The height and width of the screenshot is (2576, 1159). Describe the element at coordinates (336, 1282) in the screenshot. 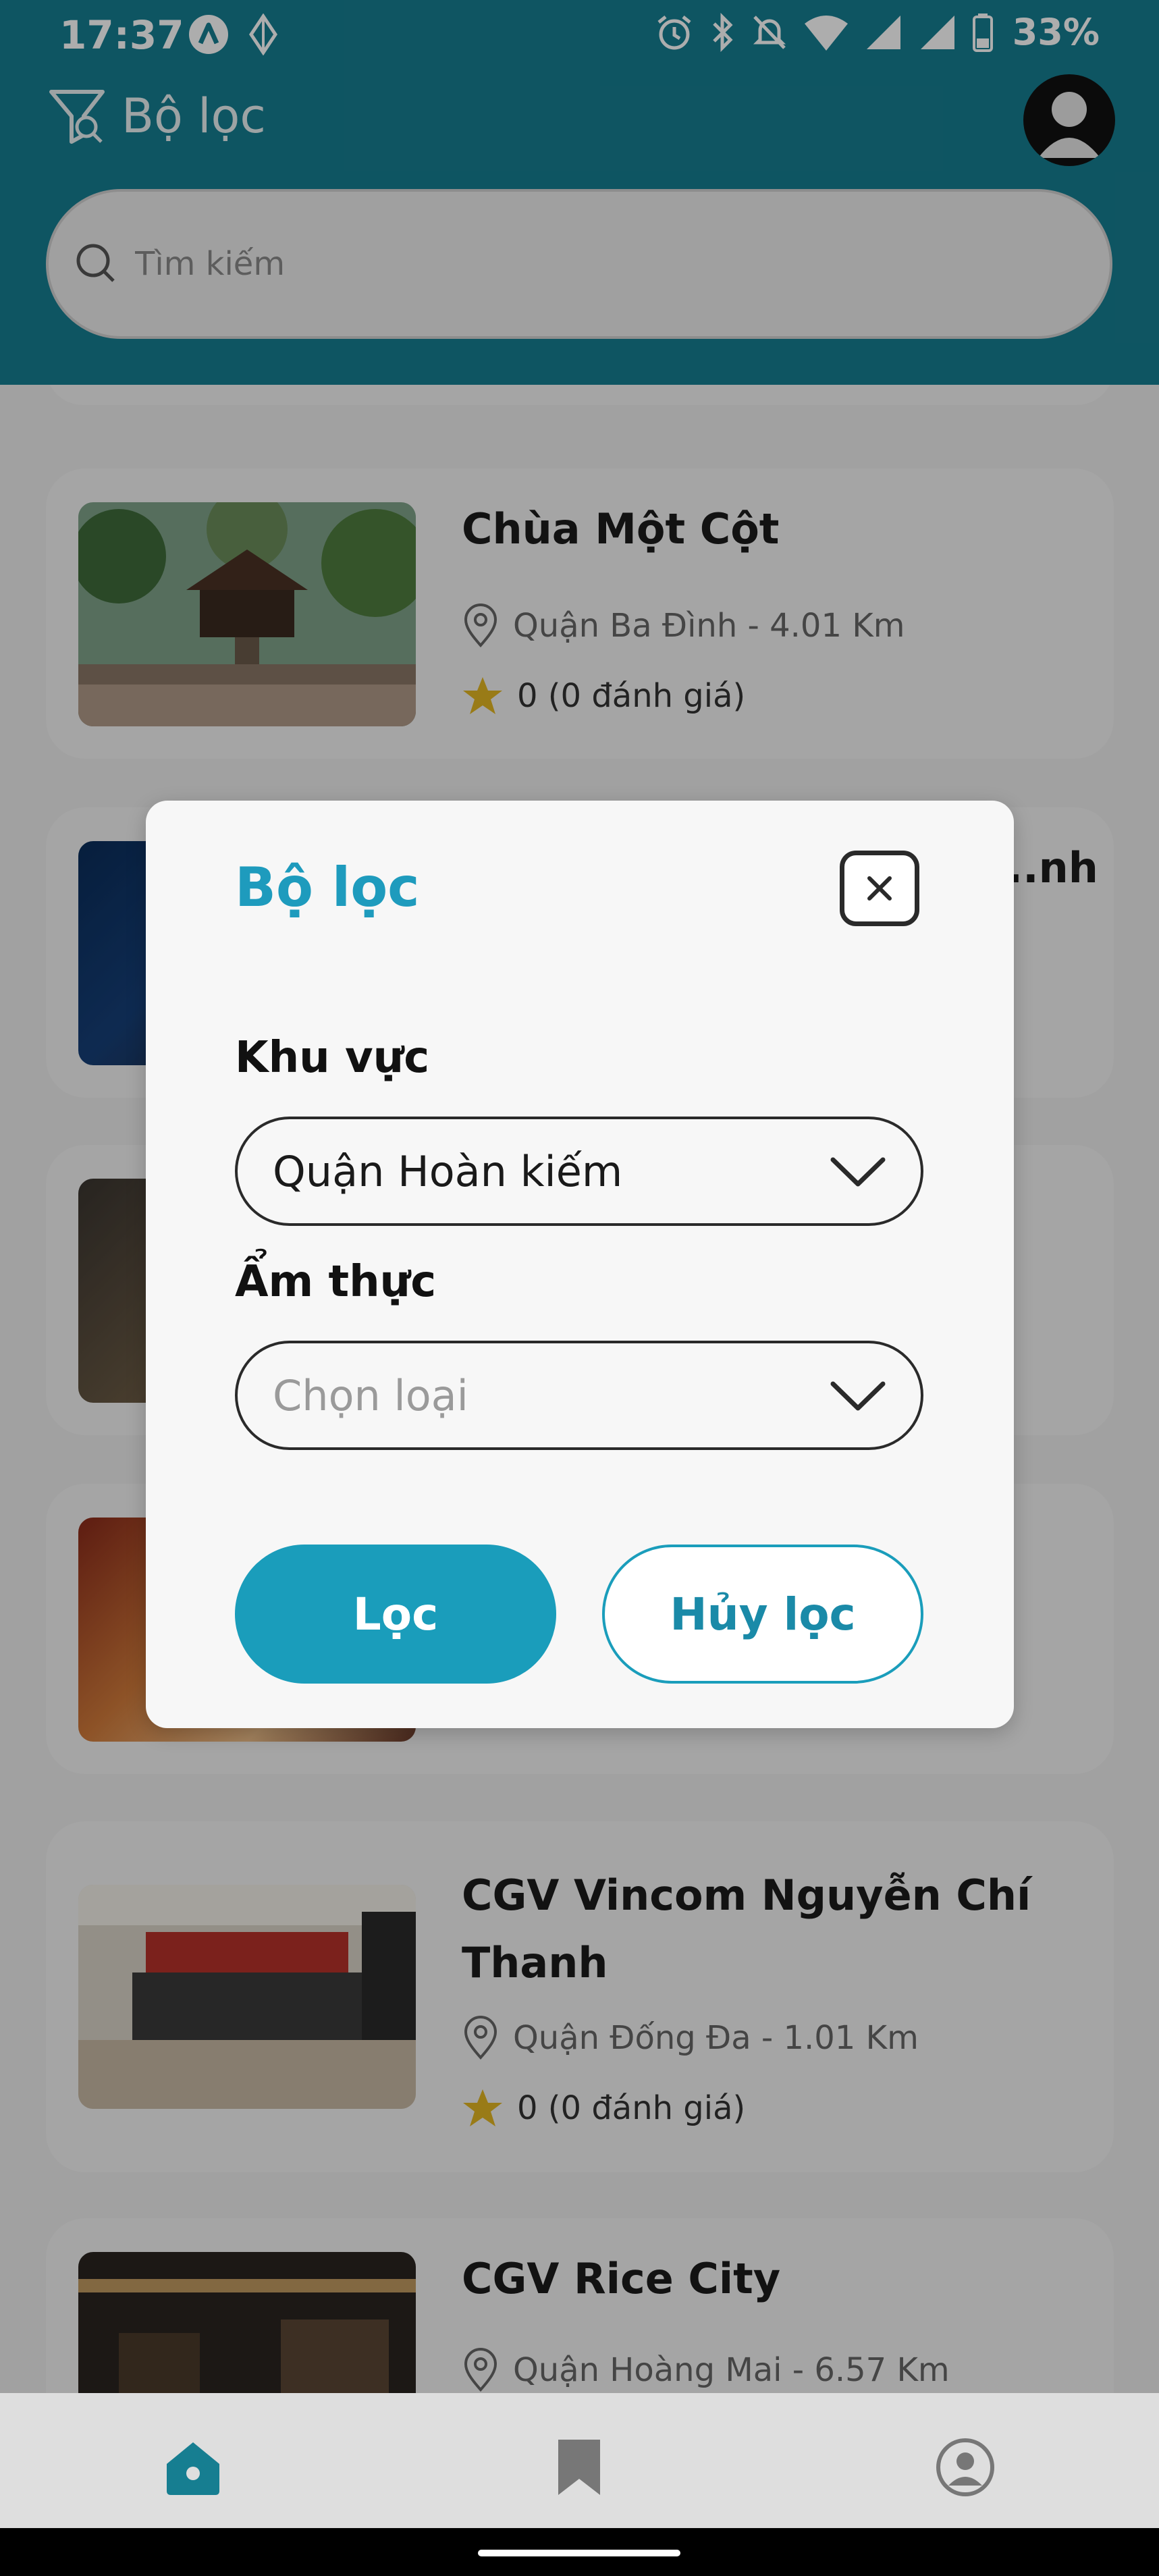

I see `cuisine-label: Ẩm thực` at that location.